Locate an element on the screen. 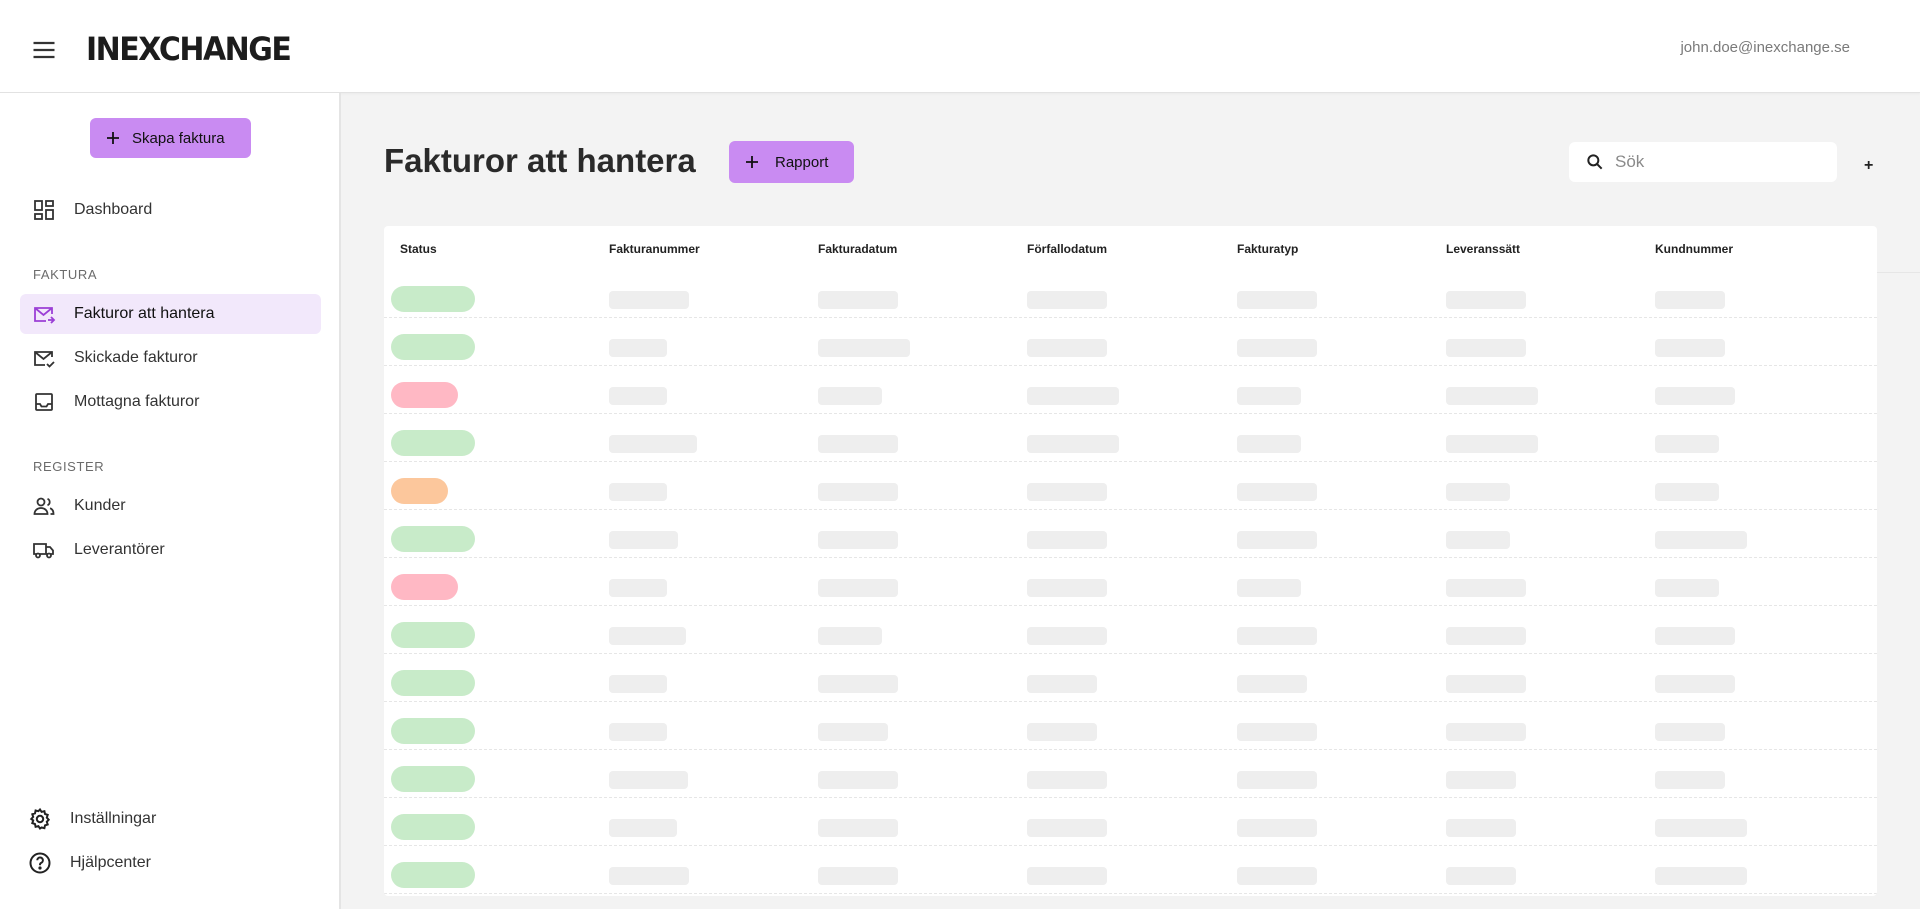 Image resolution: width=1920 pixels, height=909 pixels. sidebar-item-hjalpcenter: Hjälpcenter is located at coordinates (166, 863).